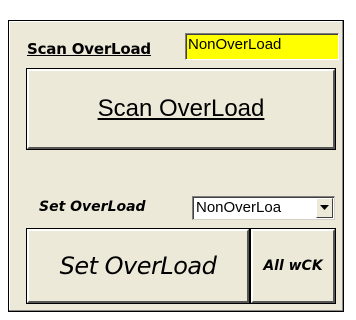 This screenshot has width=356, height=320. I want to click on all-wck-button: All wCK, so click(293, 266).